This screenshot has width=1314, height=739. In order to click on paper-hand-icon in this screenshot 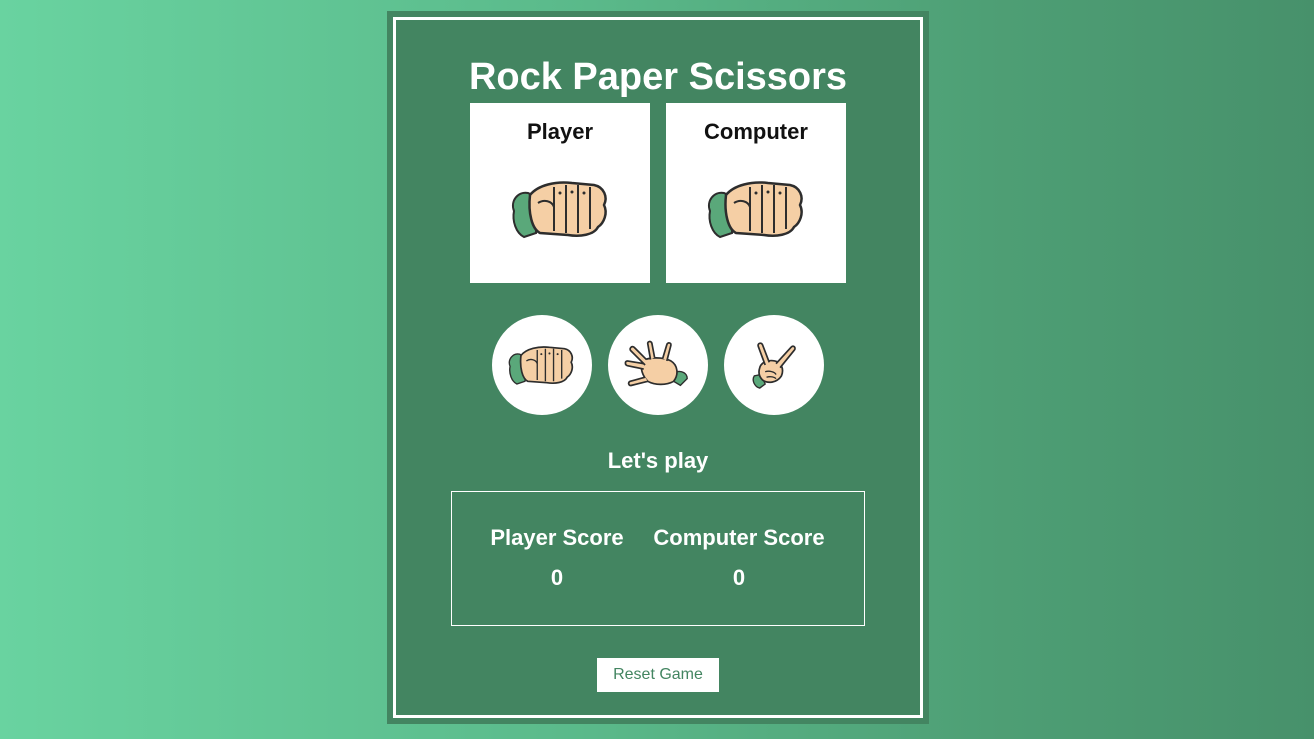, I will do `click(656, 363)`.